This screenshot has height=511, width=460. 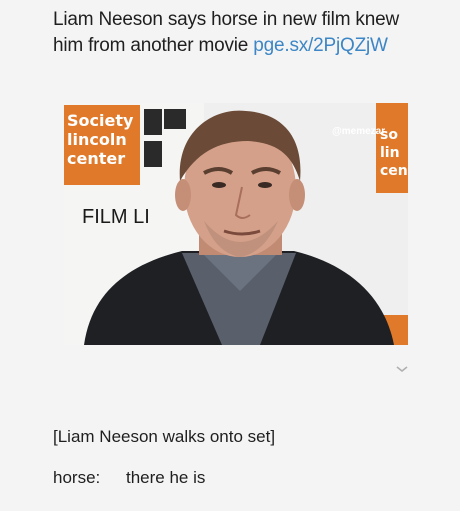 I want to click on logo-line-2: lincoln, so click(x=97, y=139).